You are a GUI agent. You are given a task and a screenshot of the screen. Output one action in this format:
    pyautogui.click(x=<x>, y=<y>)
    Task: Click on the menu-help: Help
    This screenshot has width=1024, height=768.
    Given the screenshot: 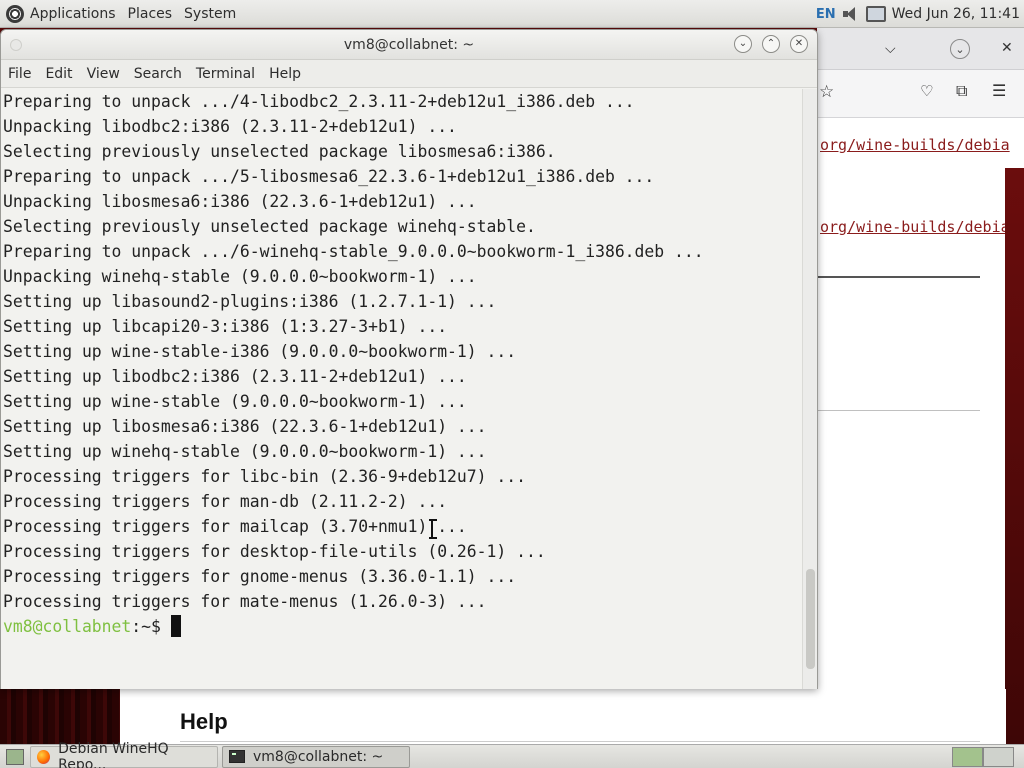 What is the action you would take?
    pyautogui.click(x=285, y=74)
    